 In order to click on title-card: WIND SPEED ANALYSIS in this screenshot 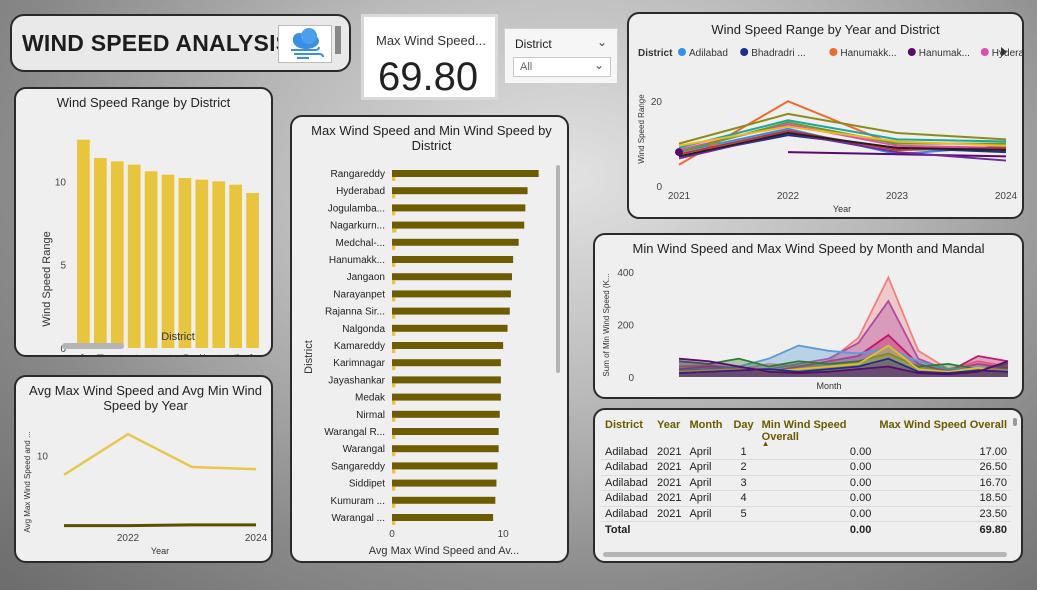, I will do `click(180, 43)`.